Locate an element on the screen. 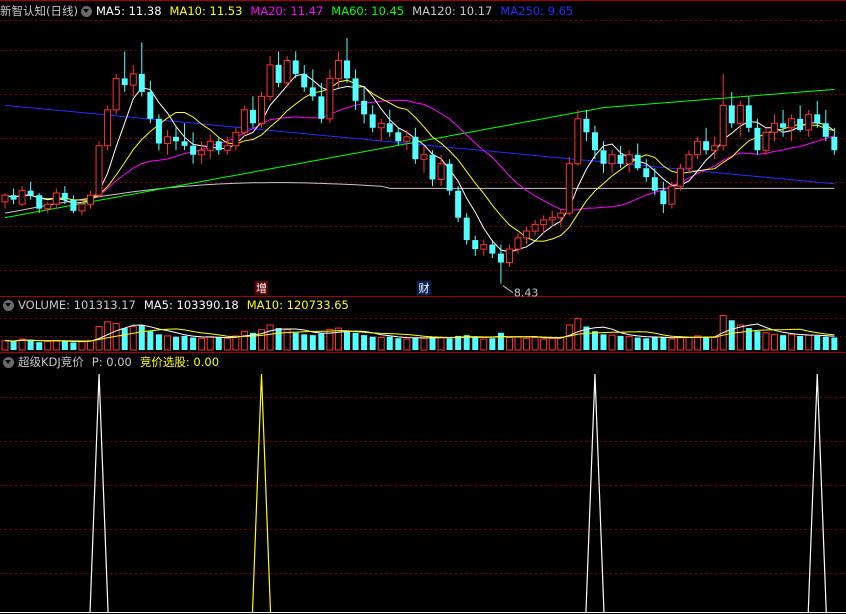 Image resolution: width=846 pixels, height=614 pixels. volume-panel-title: VOLUME: 101313.17 is located at coordinates (77, 305).